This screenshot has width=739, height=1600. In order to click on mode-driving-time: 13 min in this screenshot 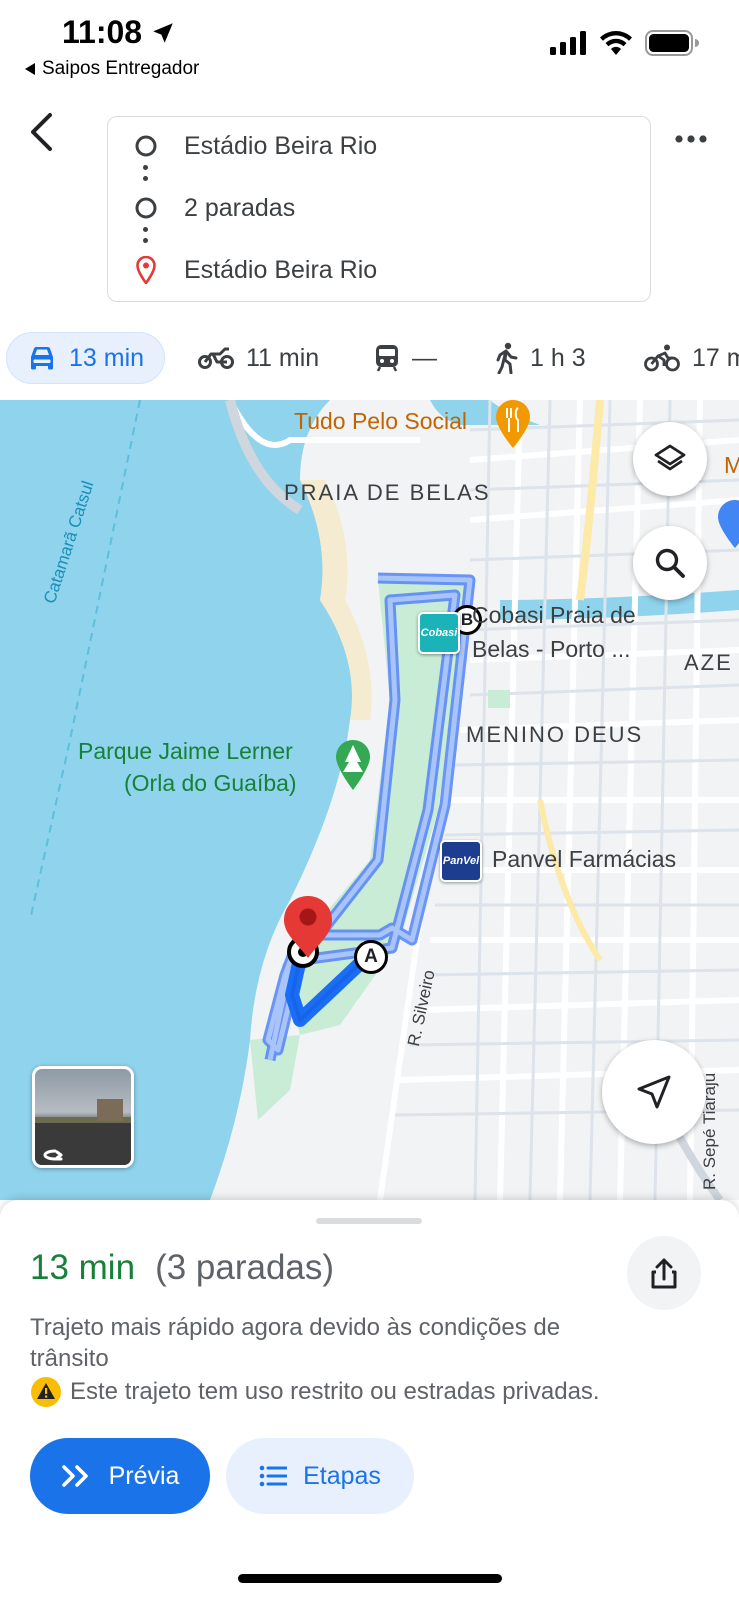, I will do `click(107, 357)`.